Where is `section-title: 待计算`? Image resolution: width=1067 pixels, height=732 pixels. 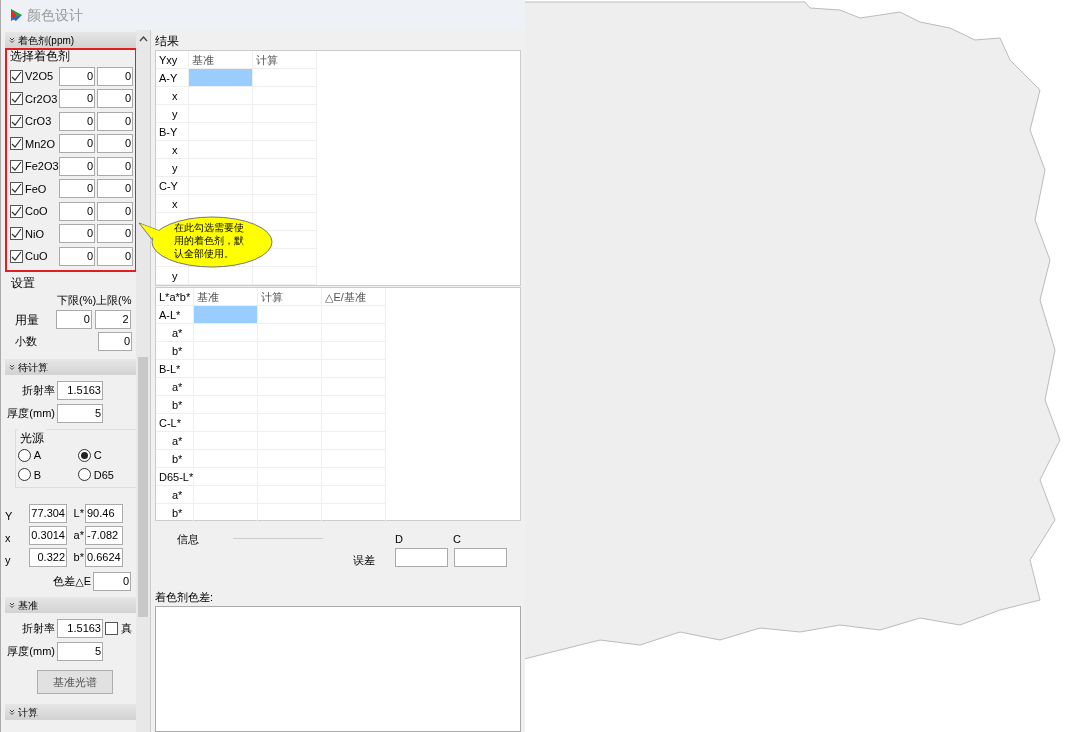 section-title: 待计算 is located at coordinates (33, 367).